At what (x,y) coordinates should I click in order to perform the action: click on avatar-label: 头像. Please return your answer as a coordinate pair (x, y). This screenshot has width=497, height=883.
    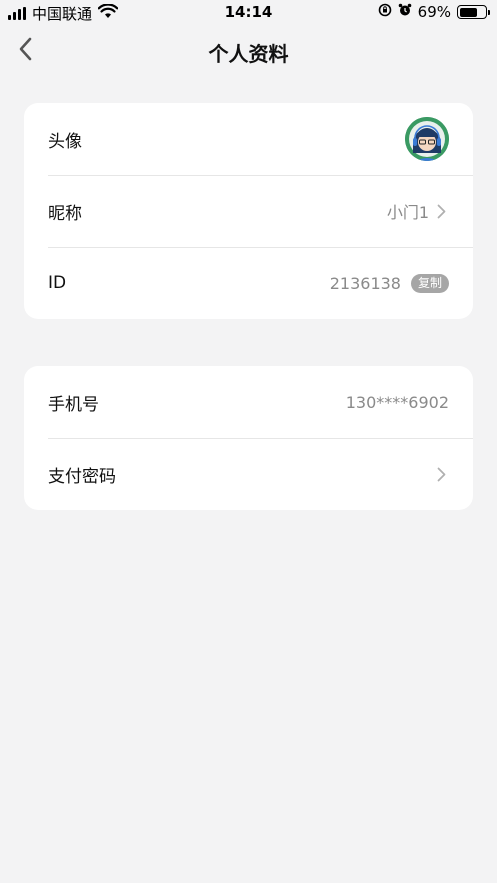
    Looking at the image, I should click on (65, 141).